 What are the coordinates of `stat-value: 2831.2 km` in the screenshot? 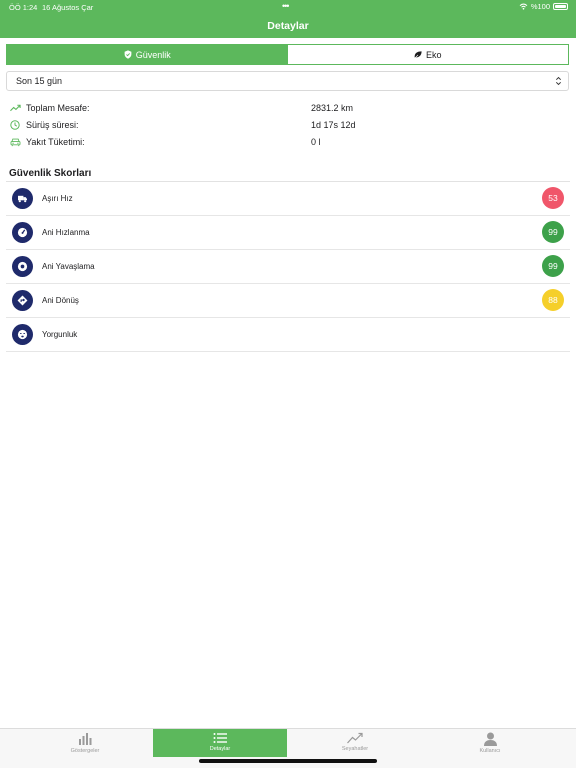 It's located at (332, 108).